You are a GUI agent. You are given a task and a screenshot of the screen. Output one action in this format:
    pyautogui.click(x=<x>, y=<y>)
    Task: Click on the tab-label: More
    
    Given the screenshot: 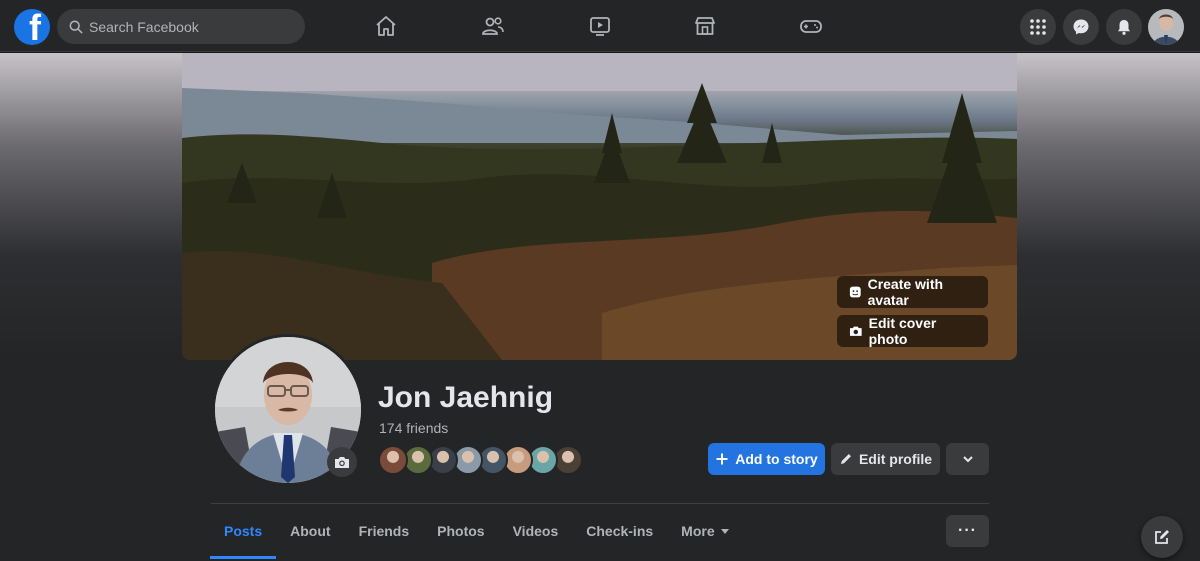 What is the action you would take?
    pyautogui.click(x=698, y=531)
    